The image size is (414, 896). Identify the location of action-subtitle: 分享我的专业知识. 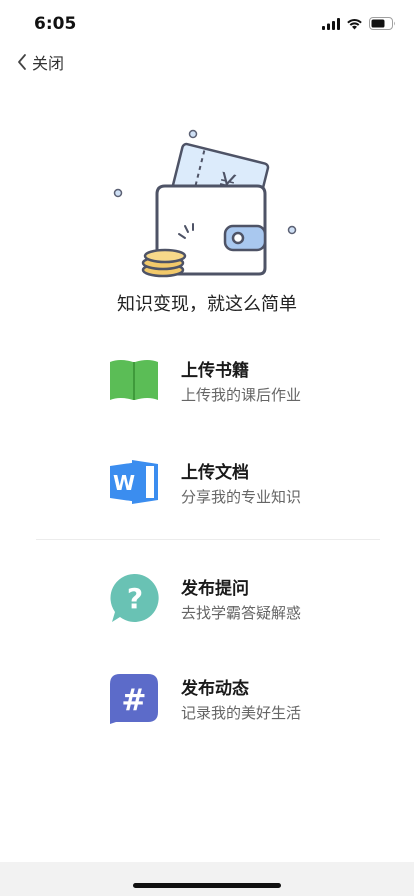
(241, 497).